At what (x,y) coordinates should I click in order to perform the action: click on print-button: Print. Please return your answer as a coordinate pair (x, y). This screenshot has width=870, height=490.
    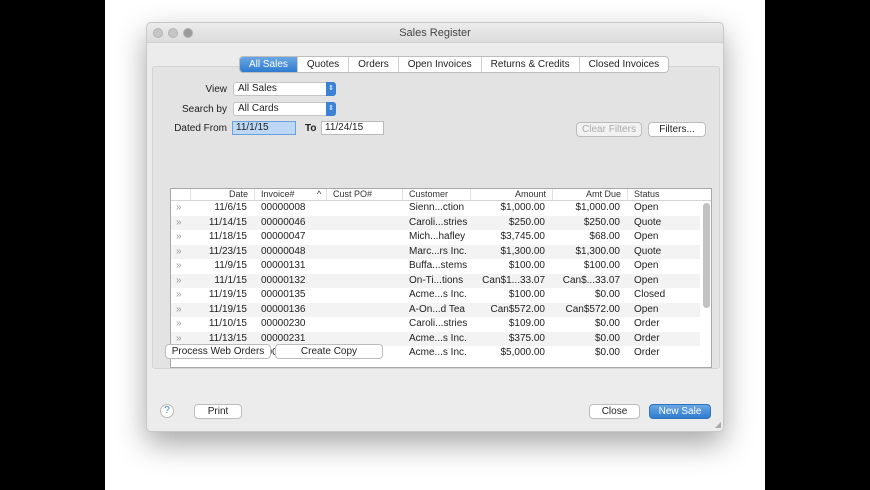
    Looking at the image, I should click on (218, 411).